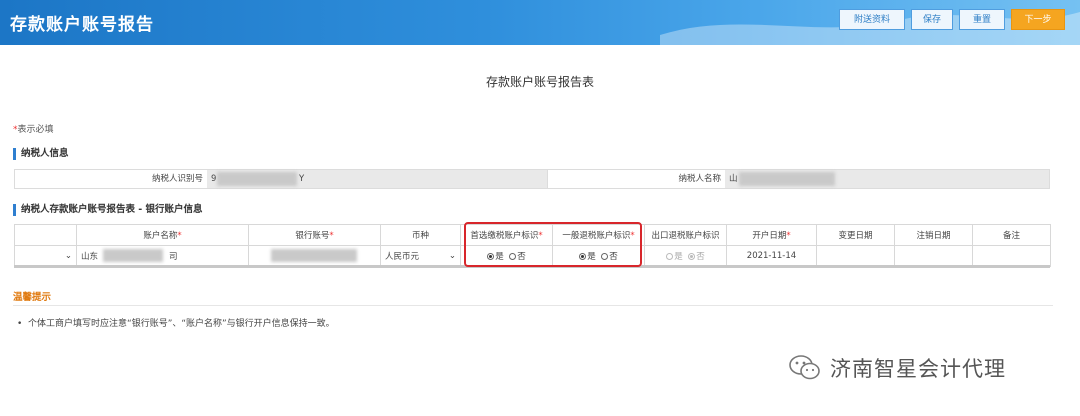  What do you see at coordinates (933, 256) in the screenshot?
I see `cancel-date-cell` at bounding box center [933, 256].